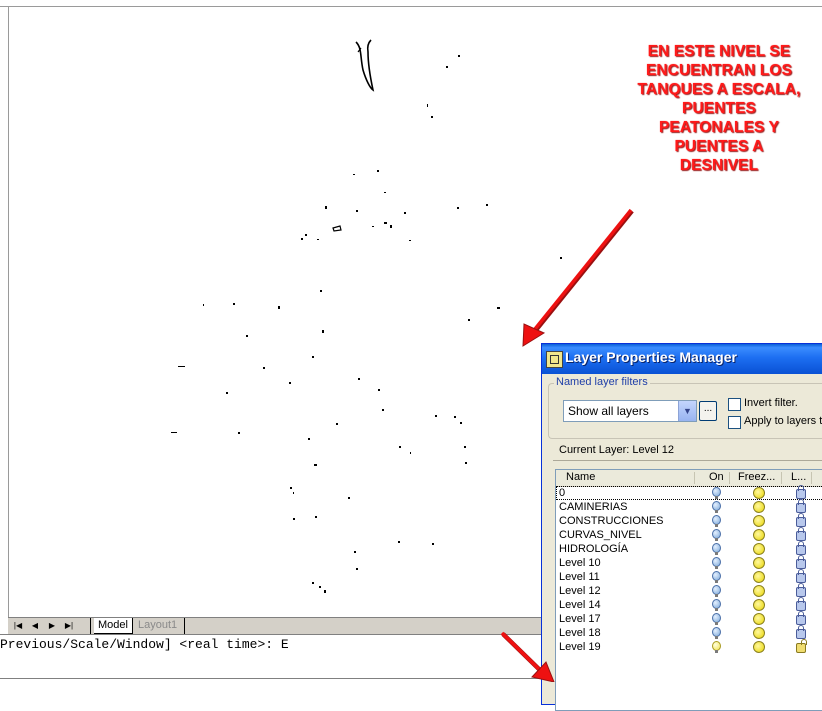 The width and height of the screenshot is (822, 711). Describe the element at coordinates (281, 625) in the screenshot. I see `layout-tab-bar: |◀ ◀ ▶ ▶| Model Layout1` at that location.